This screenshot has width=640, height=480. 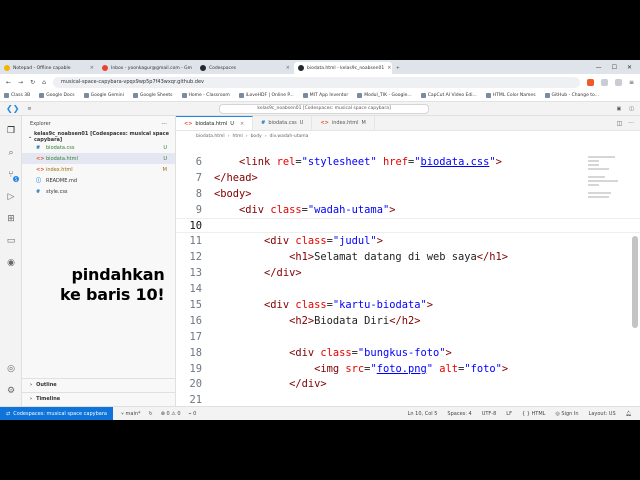 What do you see at coordinates (98, 169) in the screenshot?
I see `file-item-index-html: <> index.html M` at bounding box center [98, 169].